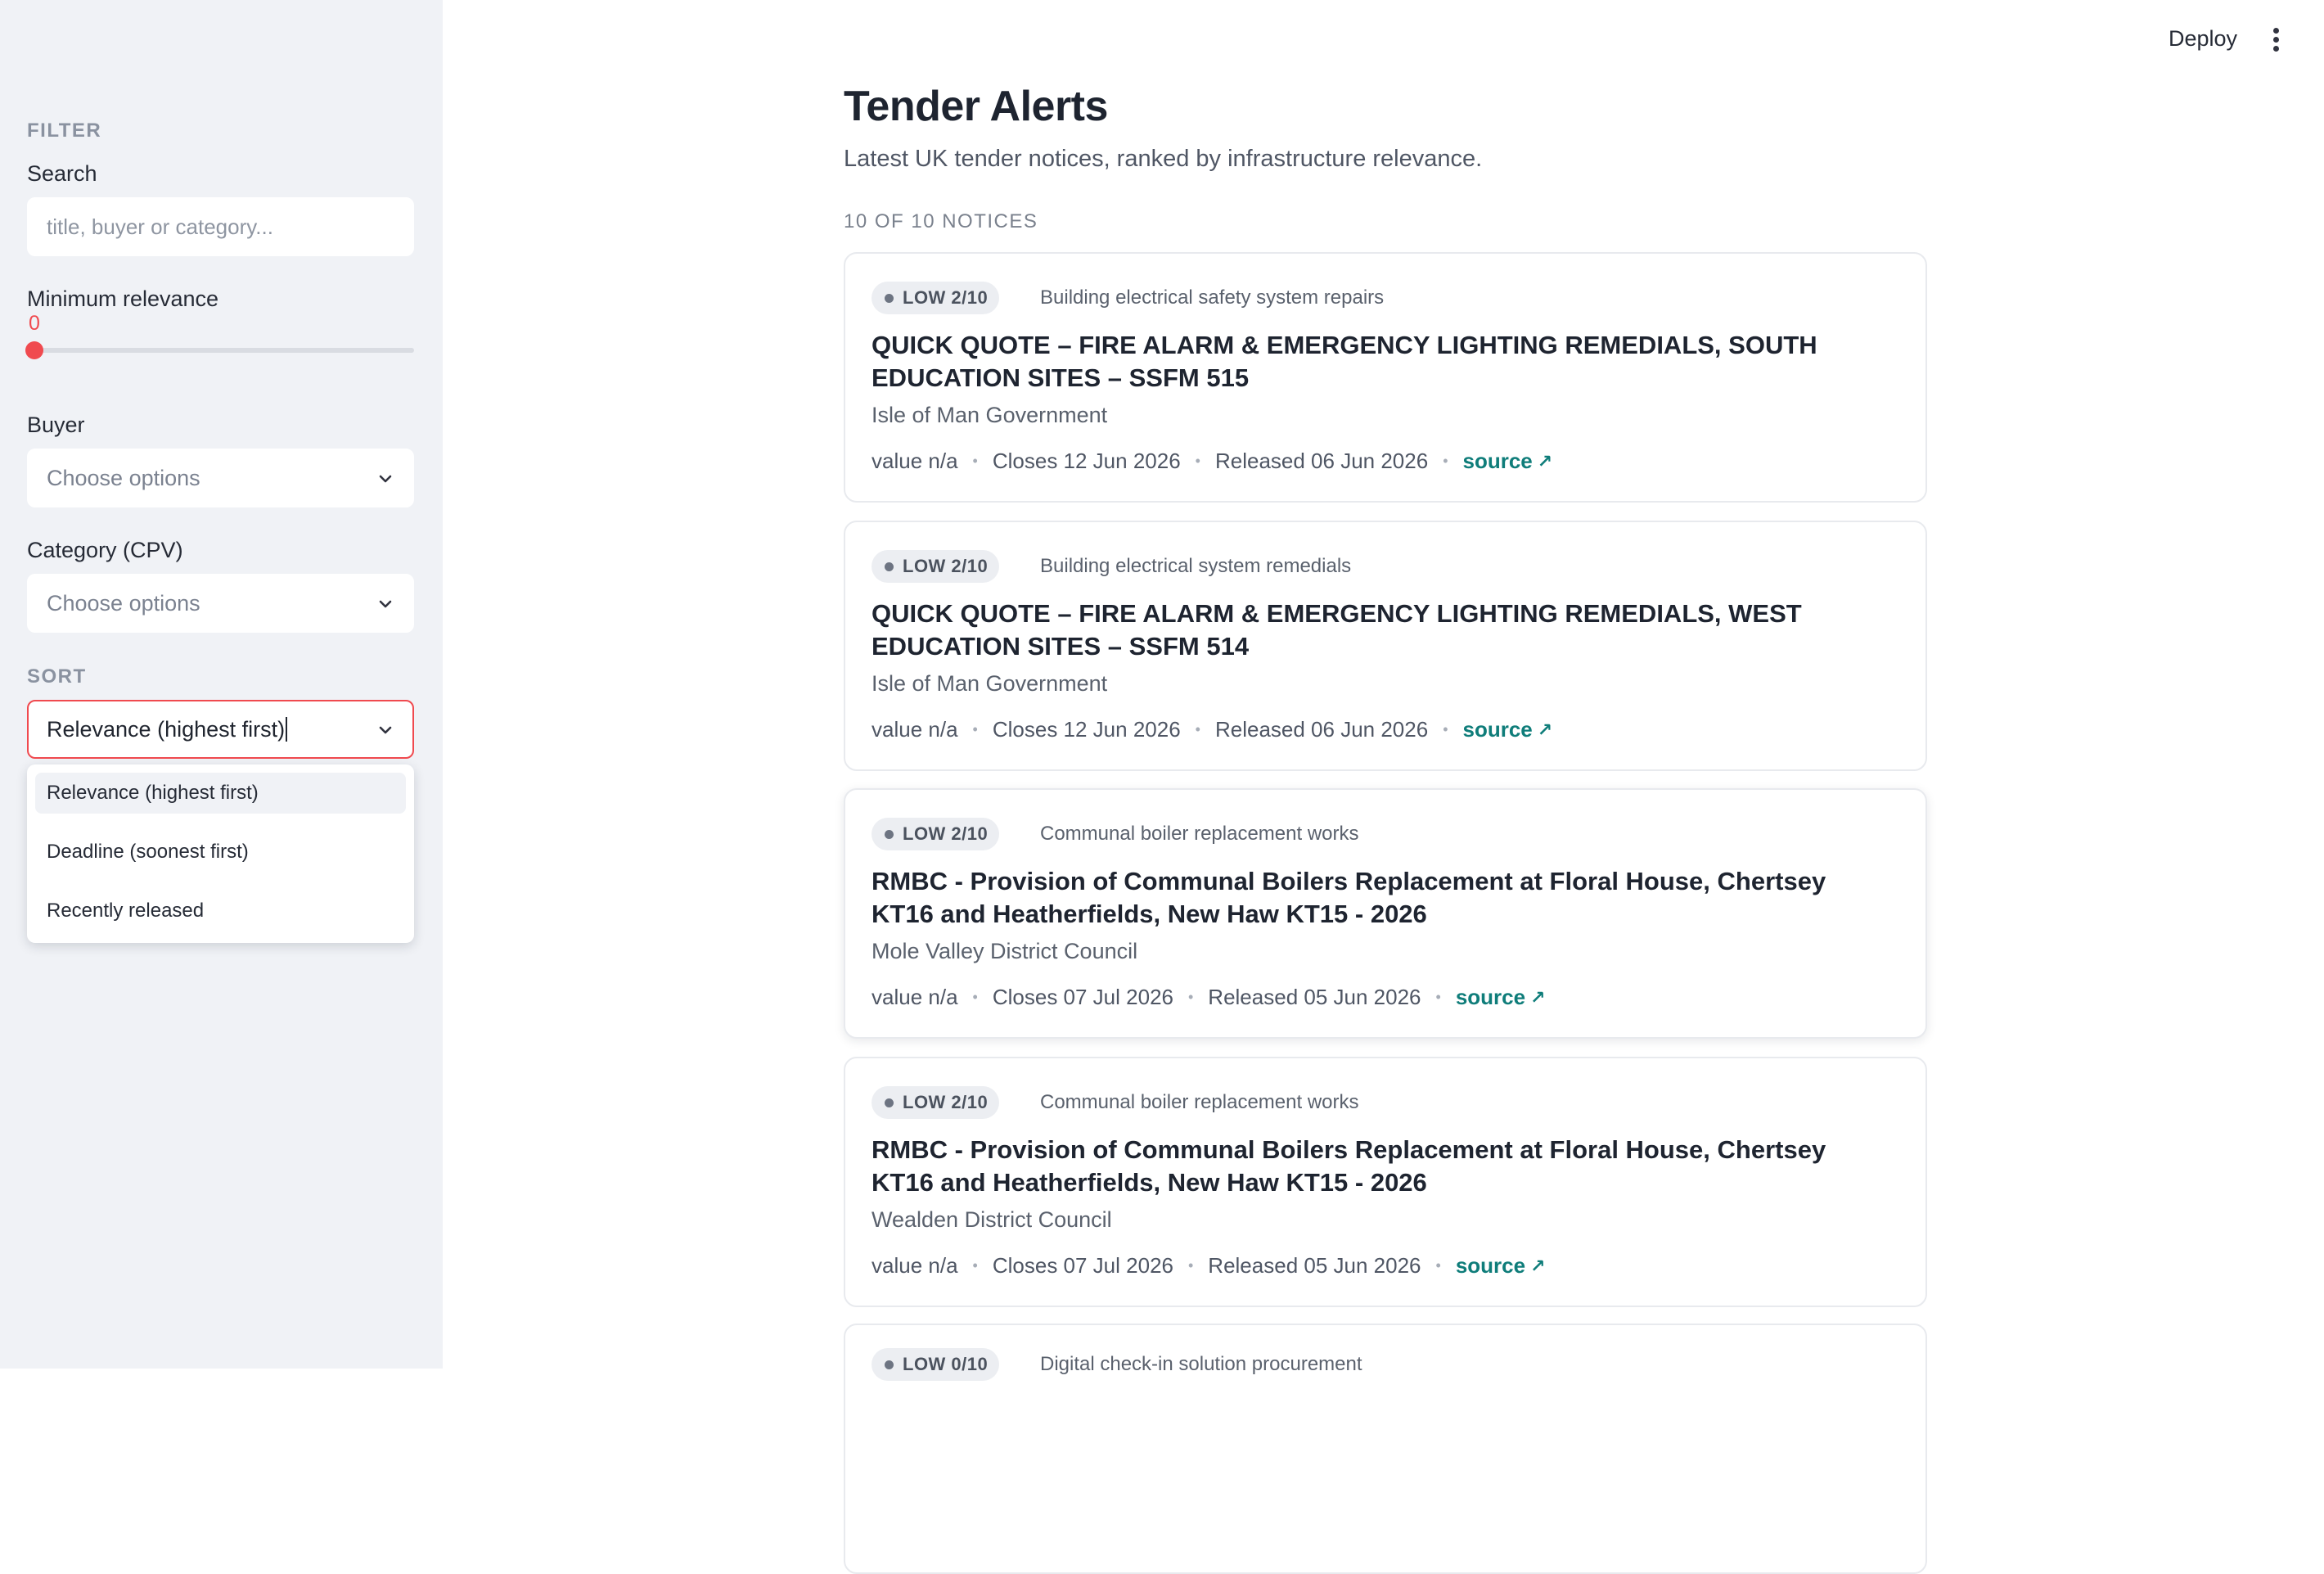  What do you see at coordinates (105, 550) in the screenshot?
I see `category-label: Category (CPV)` at bounding box center [105, 550].